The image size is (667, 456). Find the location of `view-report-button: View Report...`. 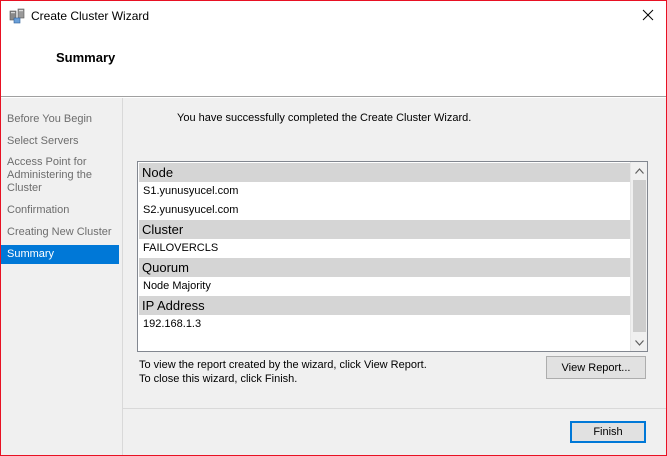

view-report-button: View Report... is located at coordinates (596, 367).